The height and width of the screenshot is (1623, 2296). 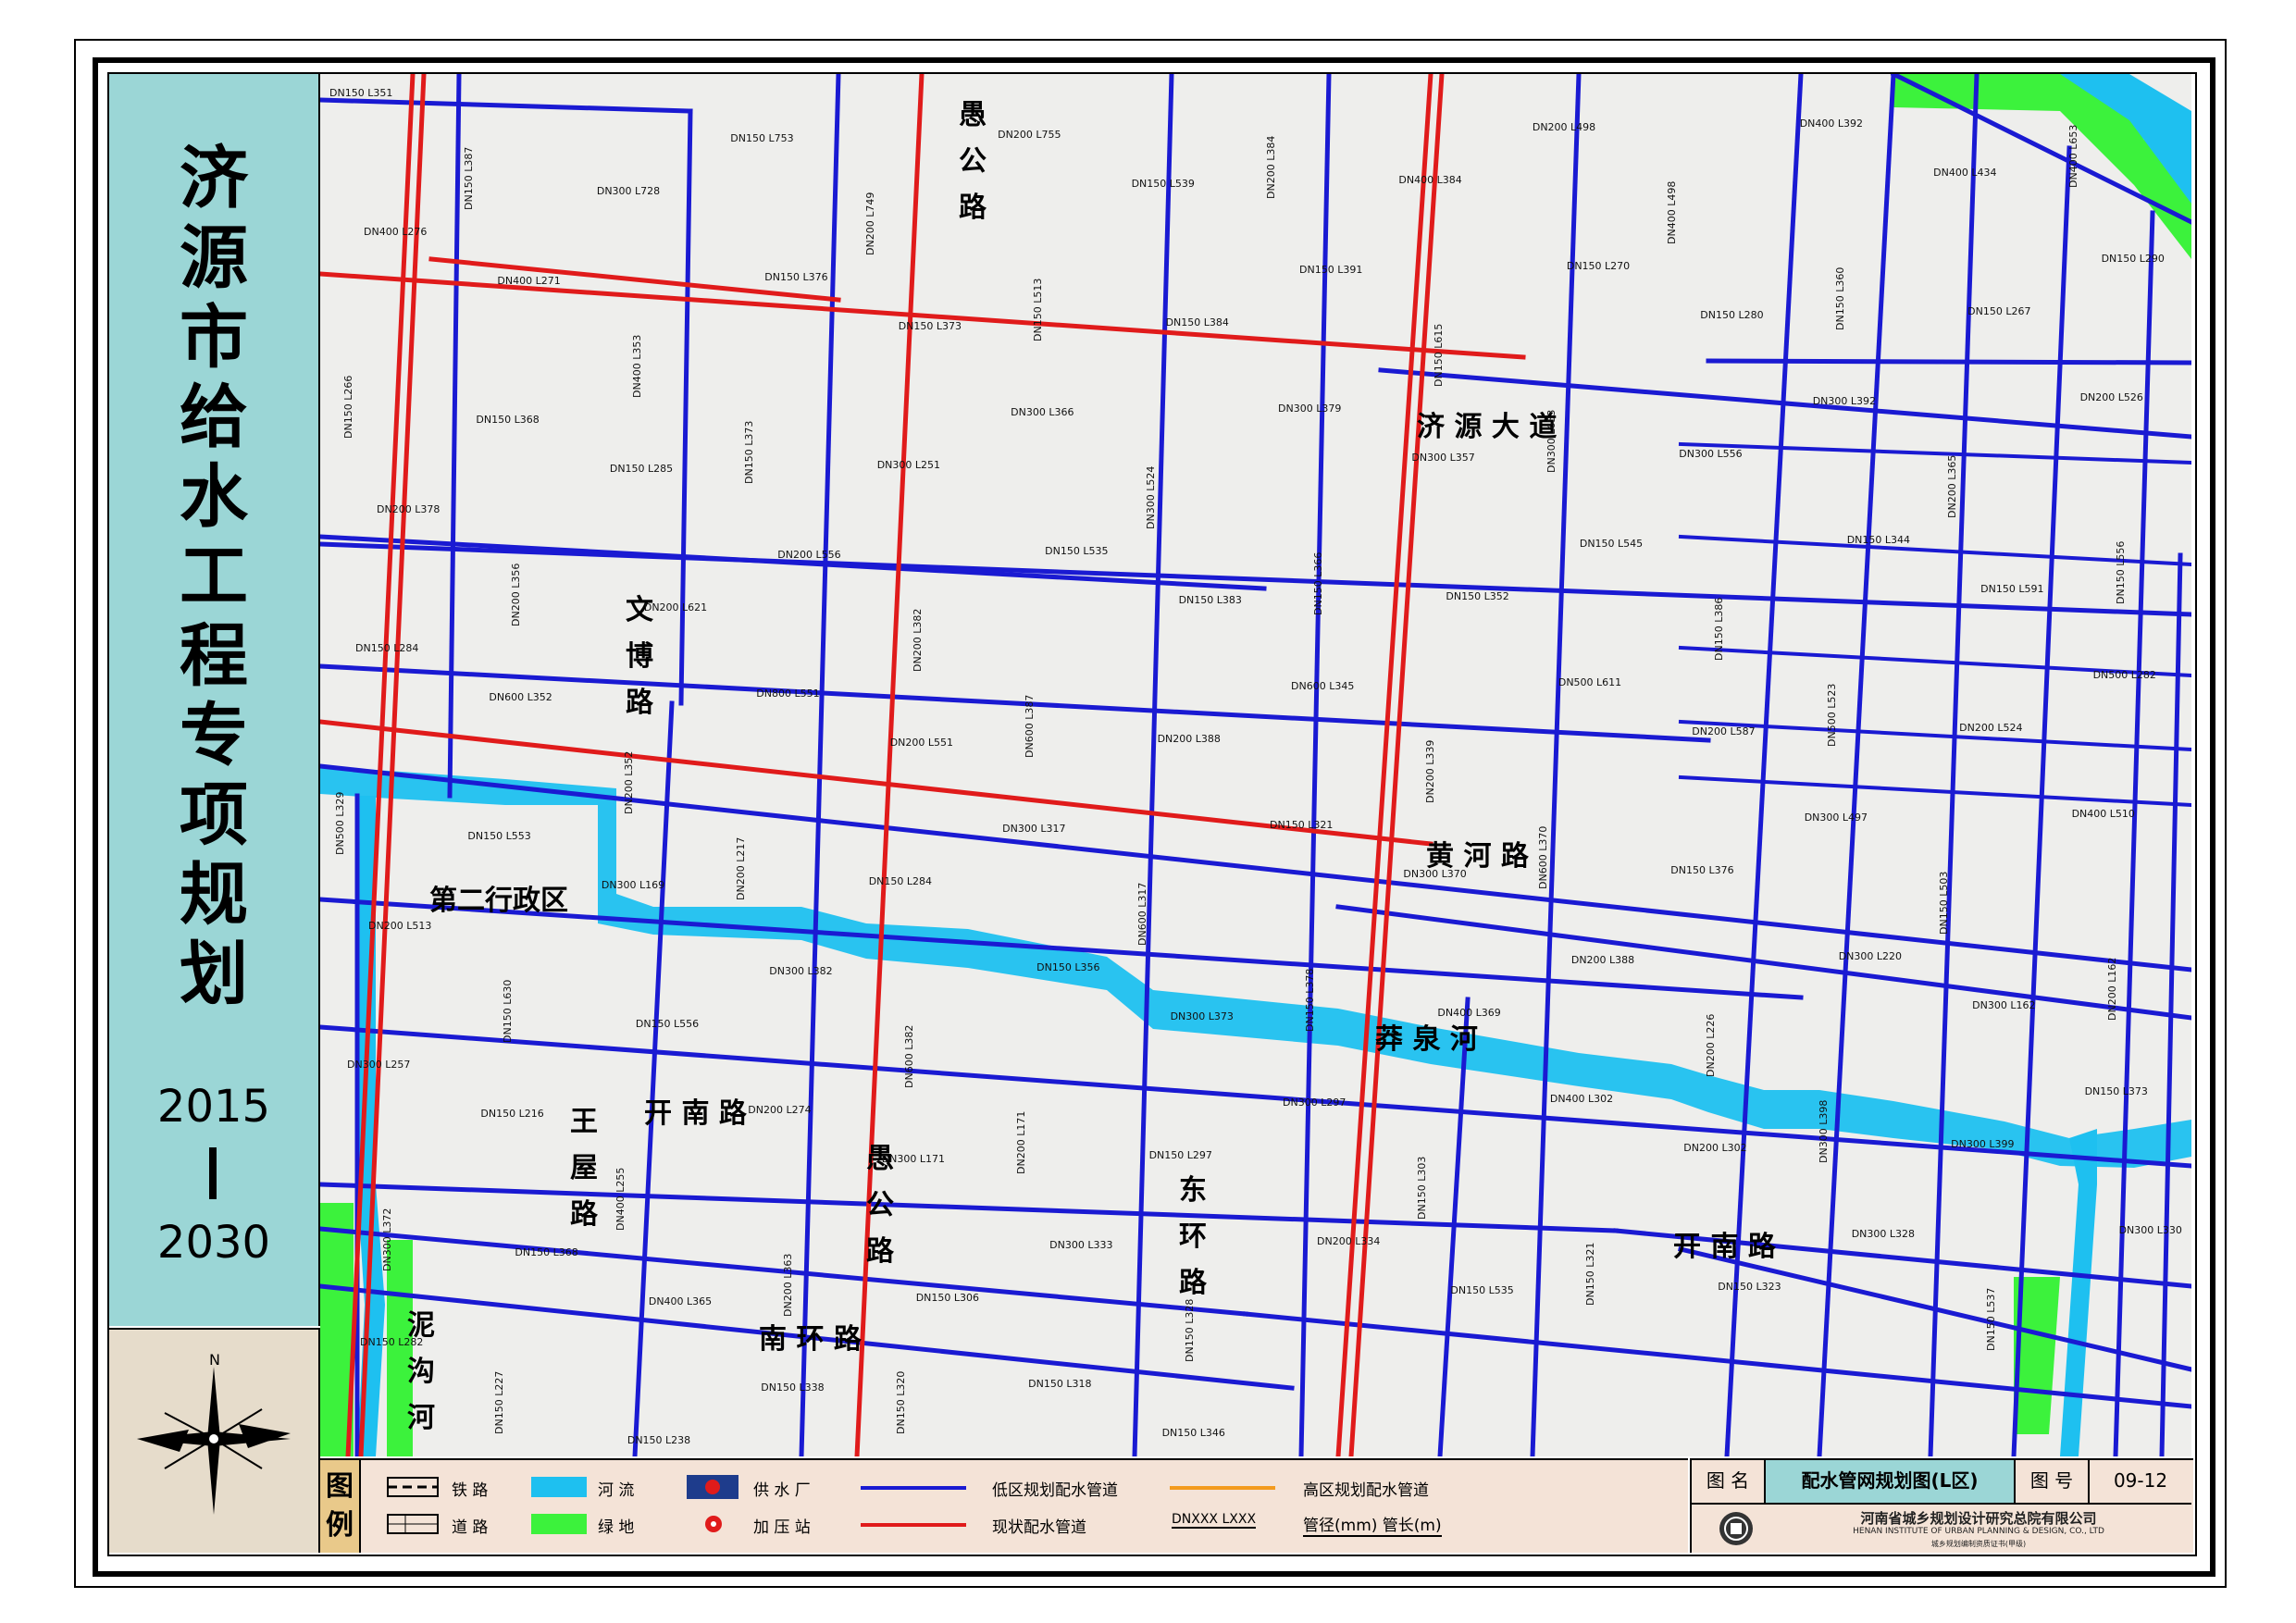 I want to click on pipe-annotation: DN150 L615, so click(x=1440, y=355).